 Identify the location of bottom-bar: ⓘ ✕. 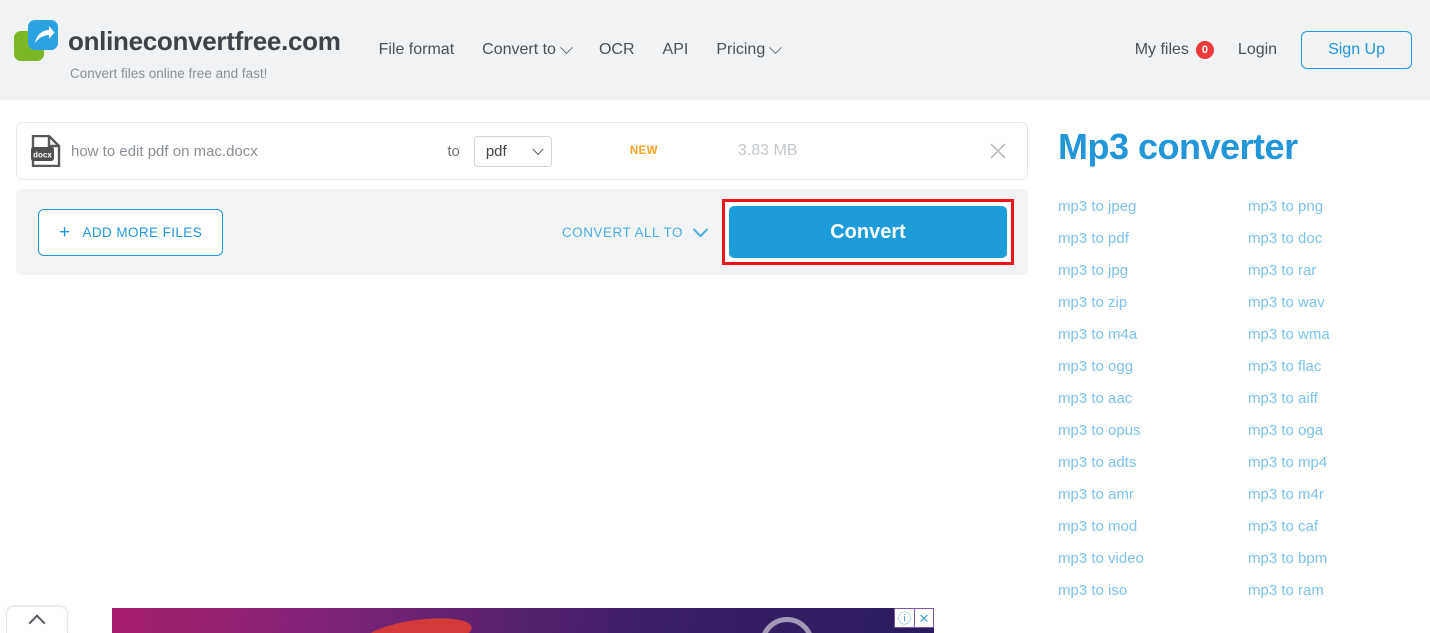
(715, 619).